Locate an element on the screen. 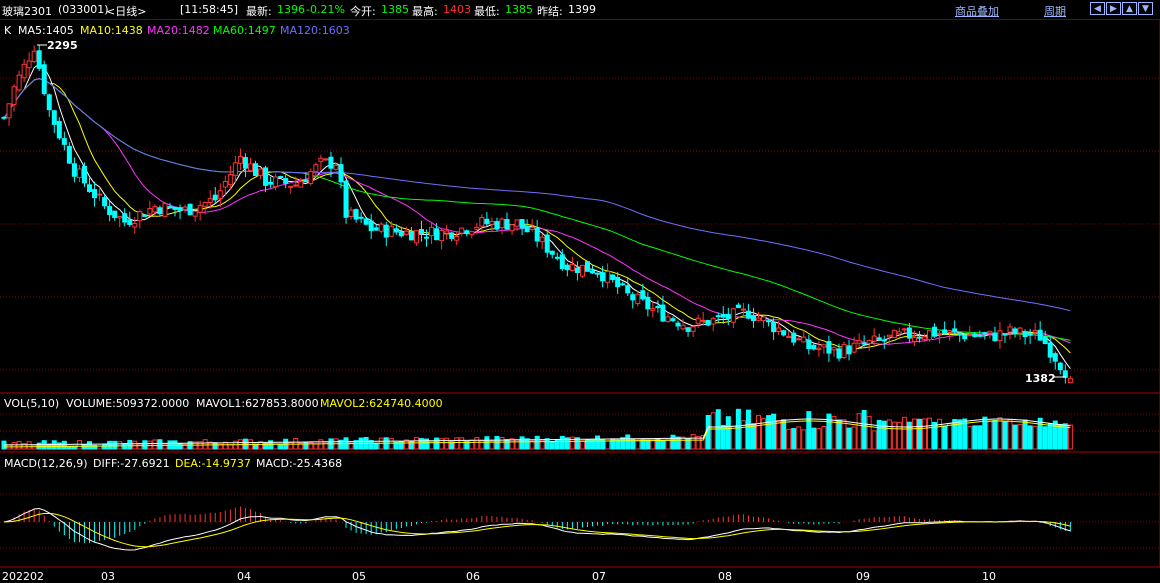 The width and height of the screenshot is (1160, 583). diff-line is located at coordinates (537, 529).